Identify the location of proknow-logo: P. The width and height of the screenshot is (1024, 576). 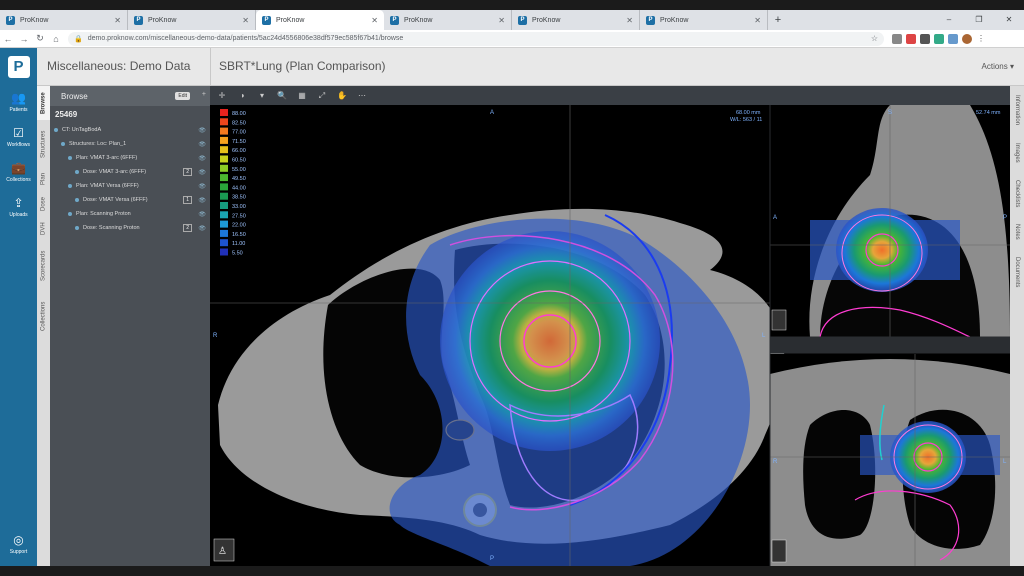
(18, 66).